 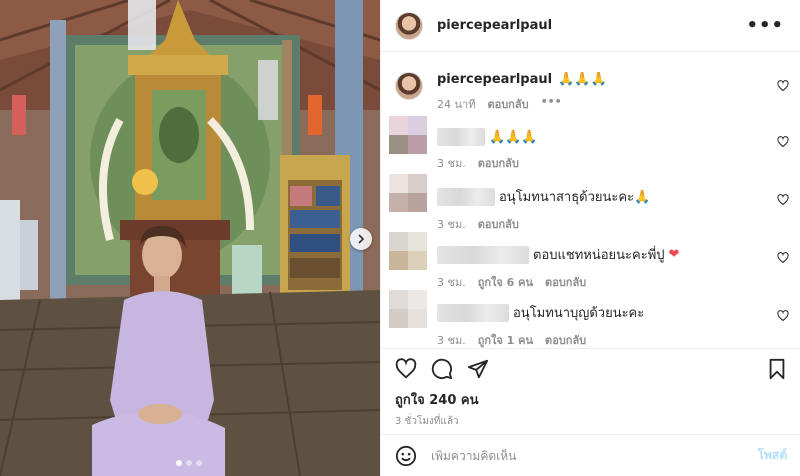 I want to click on comment-text: อนุโมทนาบุญด้วยนะคะ, so click(x=579, y=313).